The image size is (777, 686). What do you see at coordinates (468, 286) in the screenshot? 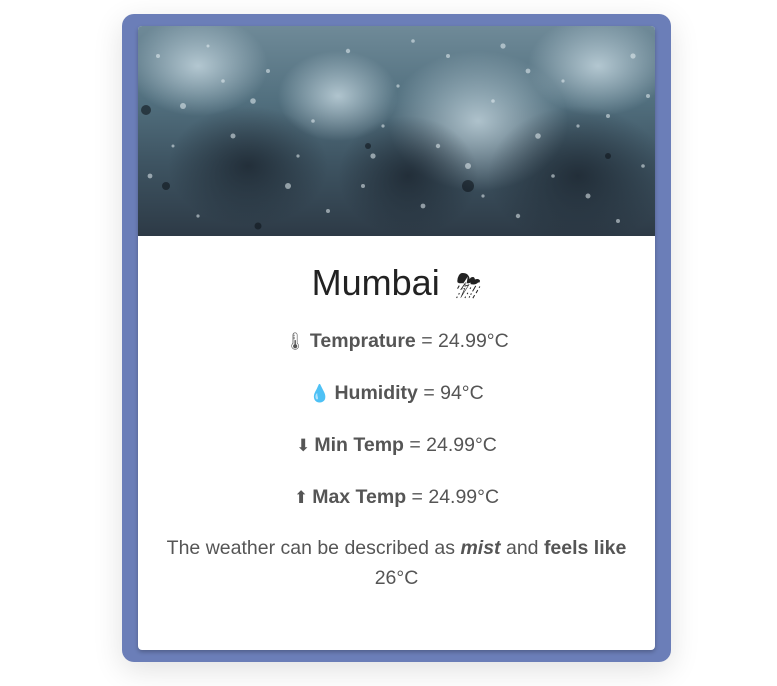
I see `storm-cloud-icon: ⛈` at bounding box center [468, 286].